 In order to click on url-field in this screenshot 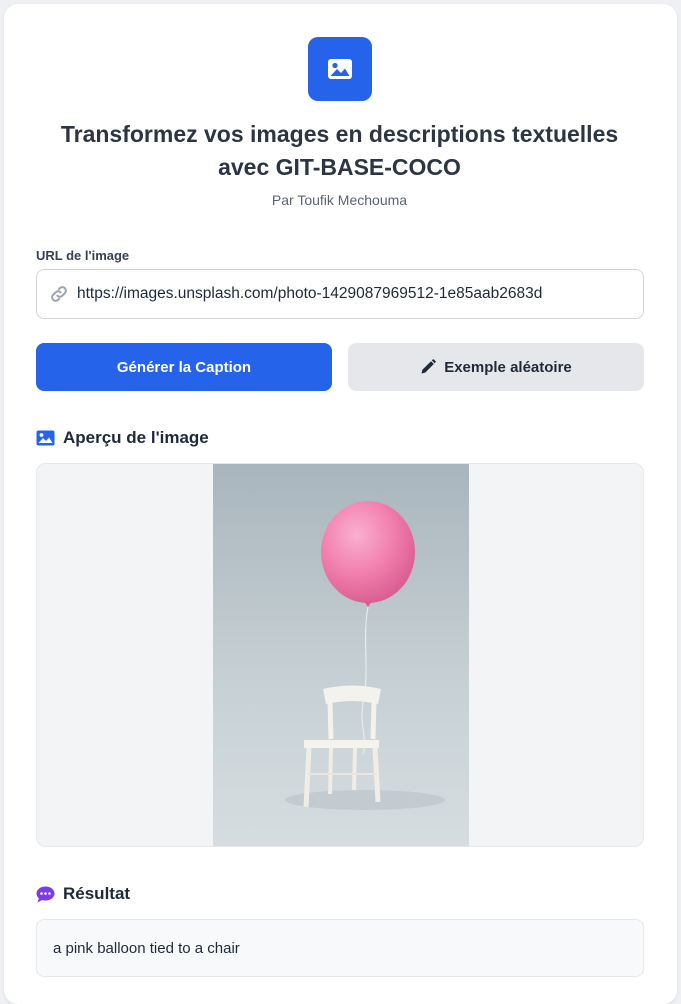, I will do `click(340, 294)`.